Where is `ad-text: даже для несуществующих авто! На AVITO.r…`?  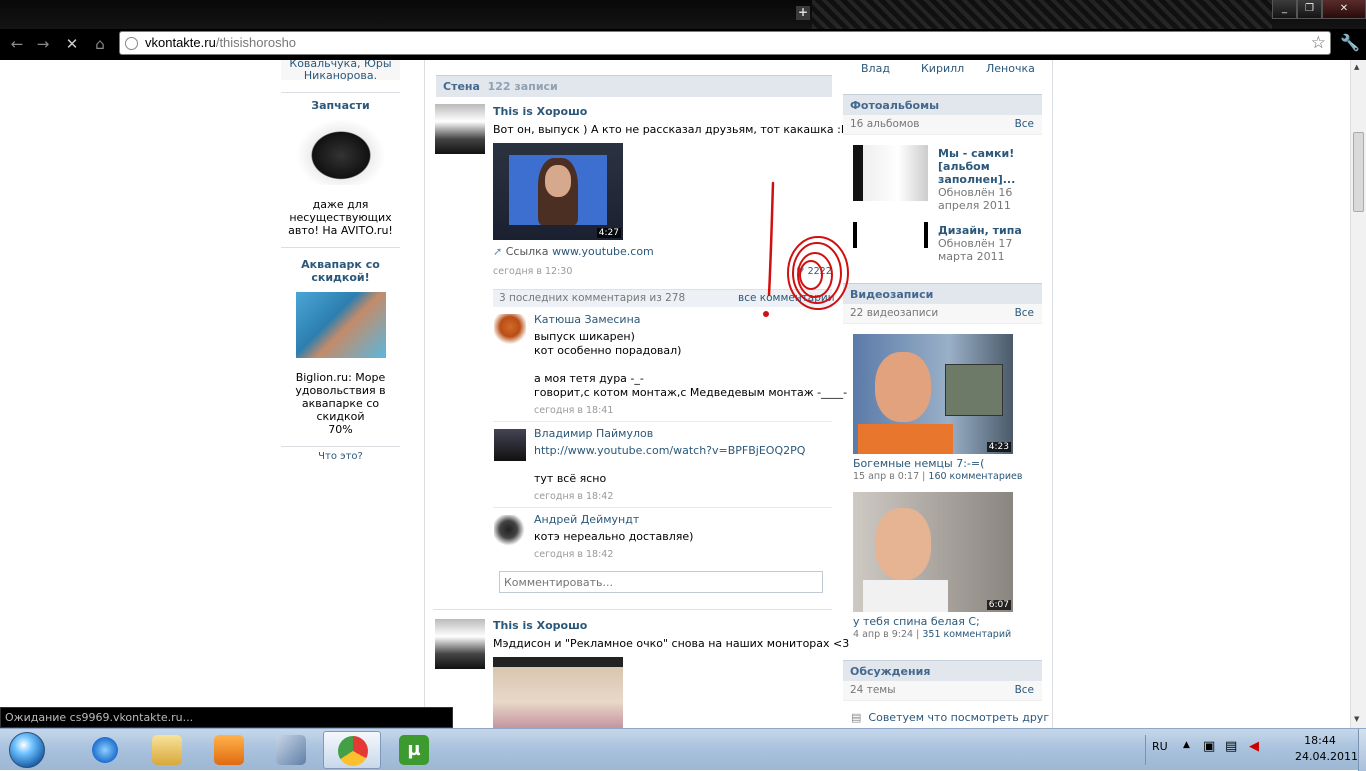
ad-text: даже для несуществующих авто! На AVITO.r… is located at coordinates (340, 217).